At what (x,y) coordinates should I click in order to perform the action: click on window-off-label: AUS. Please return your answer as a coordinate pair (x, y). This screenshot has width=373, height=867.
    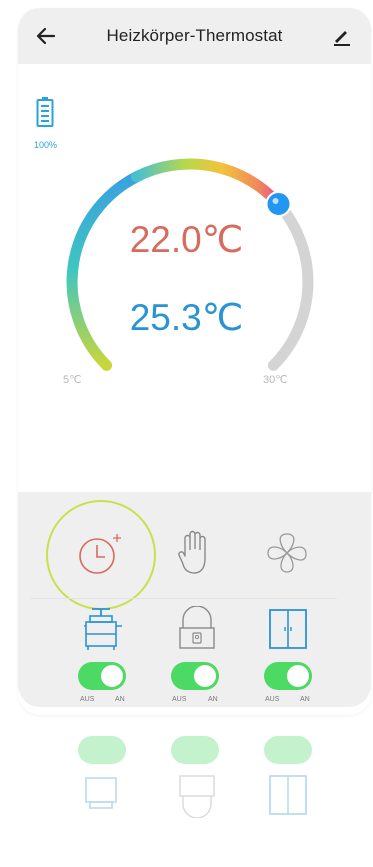
    Looking at the image, I should click on (272, 699).